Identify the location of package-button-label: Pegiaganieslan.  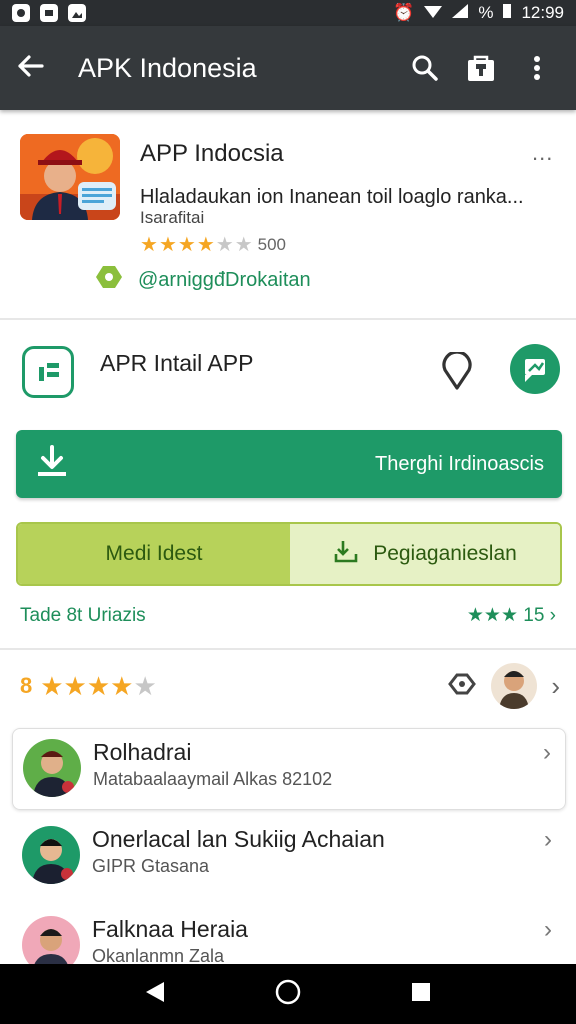
(445, 553).